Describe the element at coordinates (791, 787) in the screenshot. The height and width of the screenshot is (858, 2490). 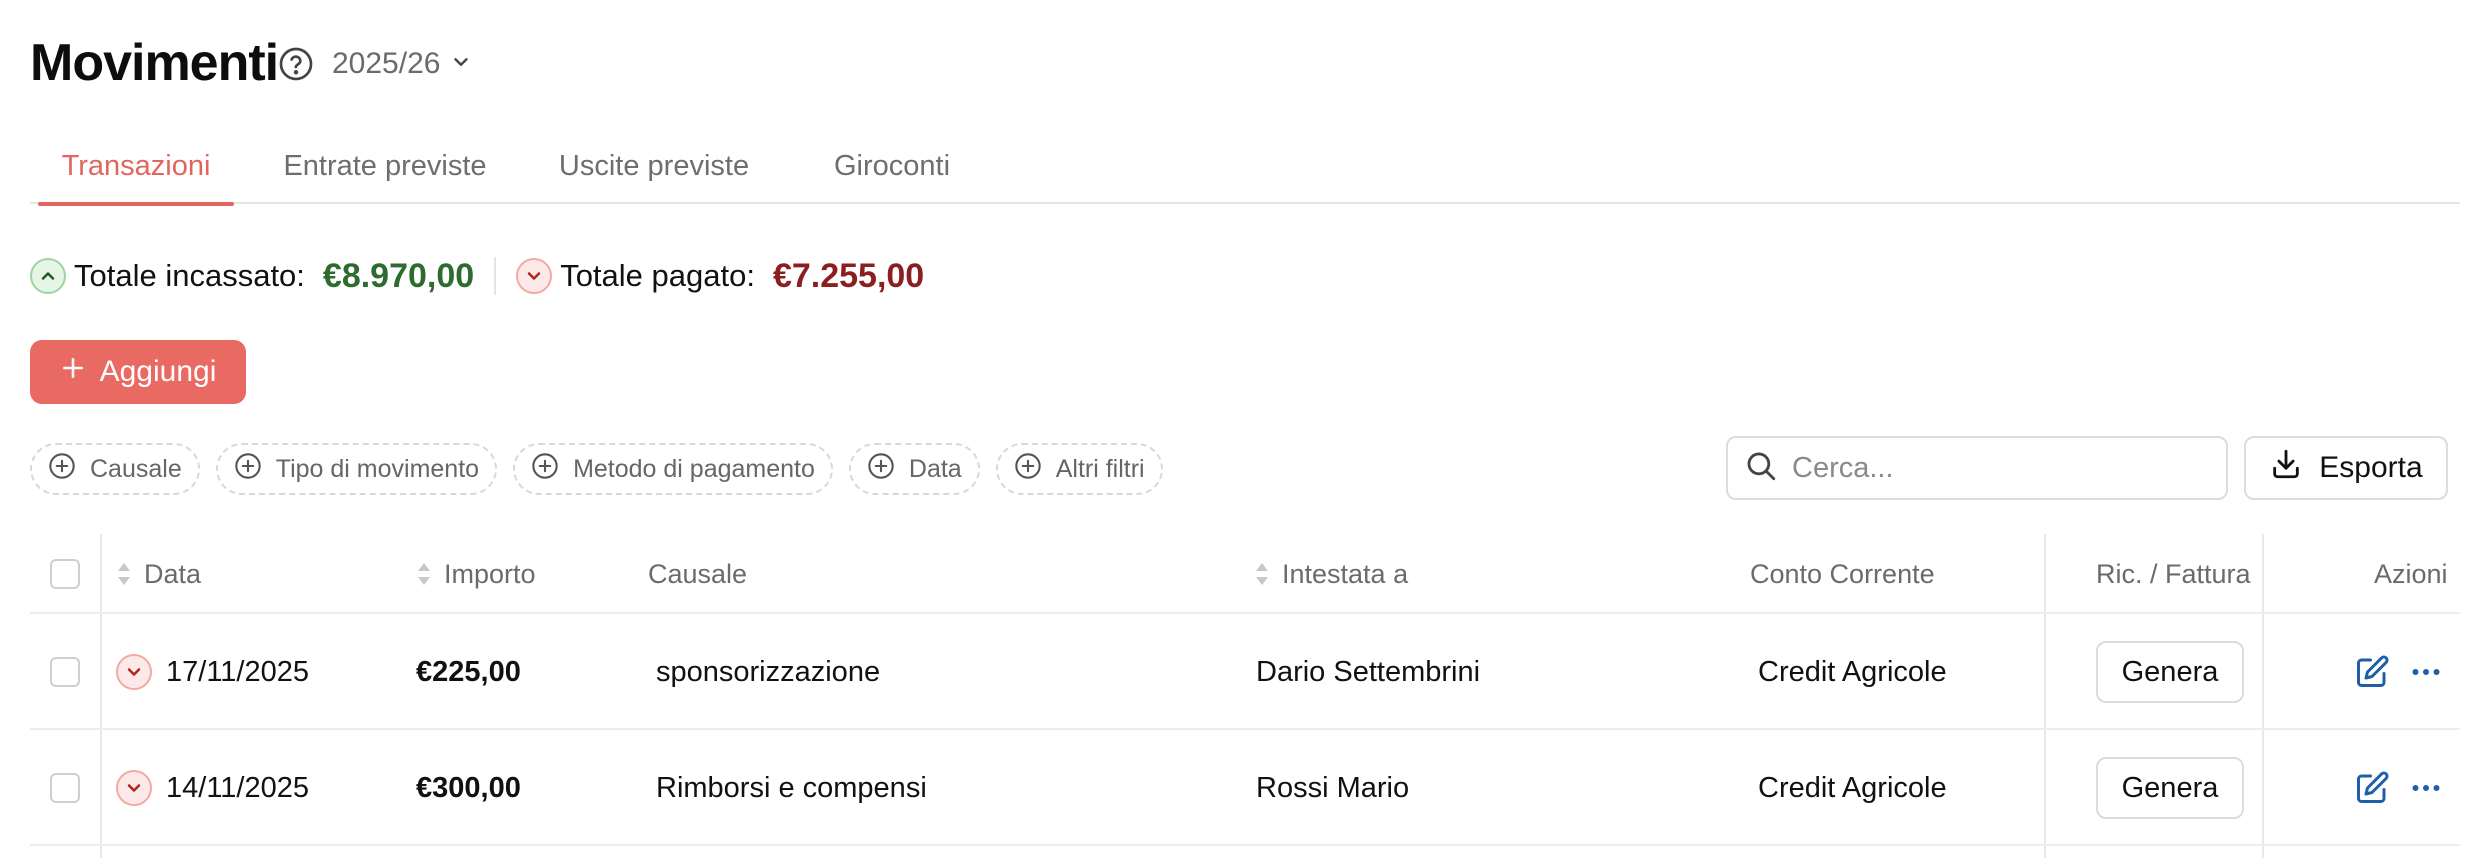
I see `cell-causale: Rimborsi e compensi` at that location.